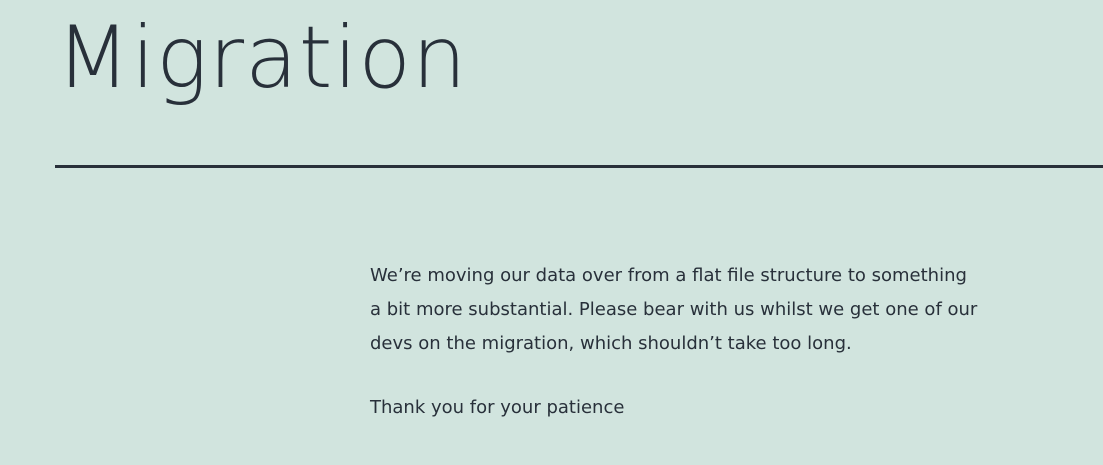  What do you see at coordinates (262, 58) in the screenshot?
I see `page-title: Migration` at bounding box center [262, 58].